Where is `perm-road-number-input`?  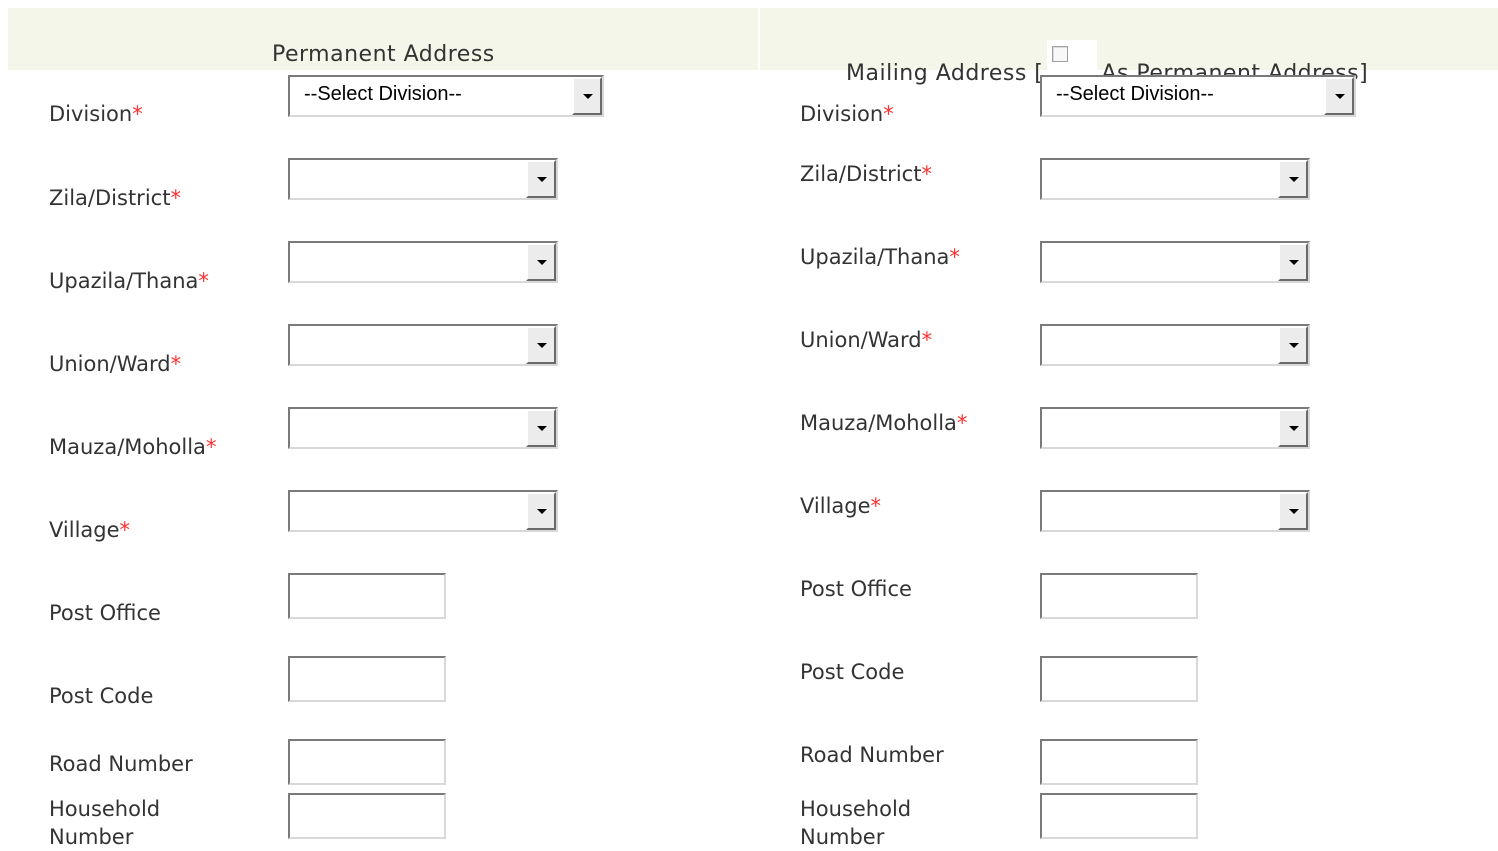 perm-road-number-input is located at coordinates (367, 762).